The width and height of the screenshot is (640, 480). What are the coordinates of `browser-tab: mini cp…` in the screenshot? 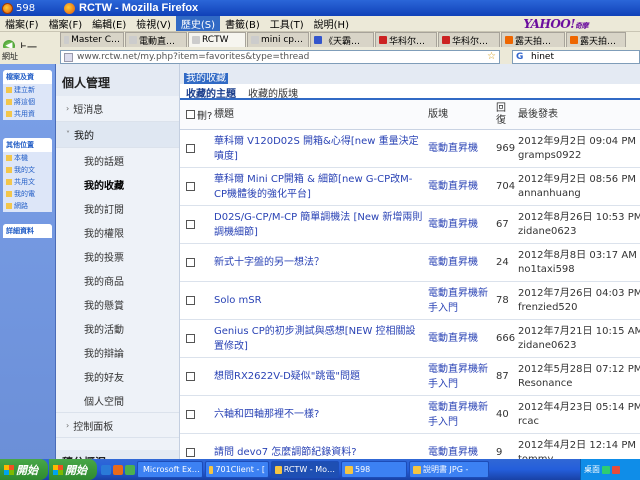 It's located at (278, 39).